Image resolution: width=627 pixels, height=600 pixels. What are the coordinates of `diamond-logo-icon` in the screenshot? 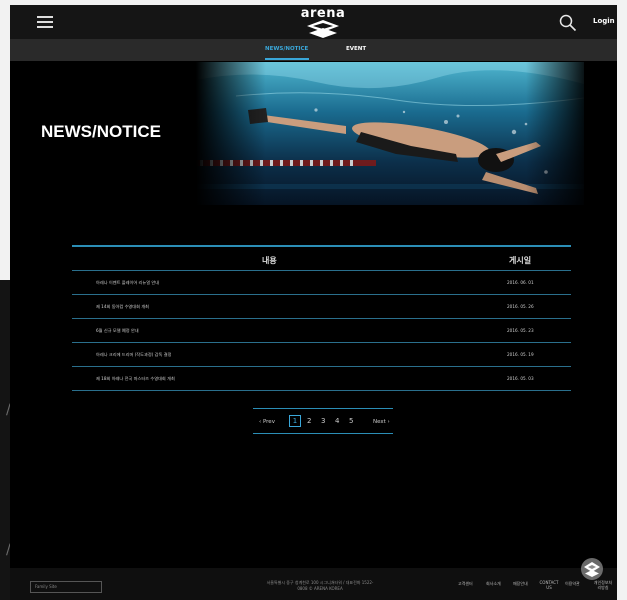 It's located at (323, 29).